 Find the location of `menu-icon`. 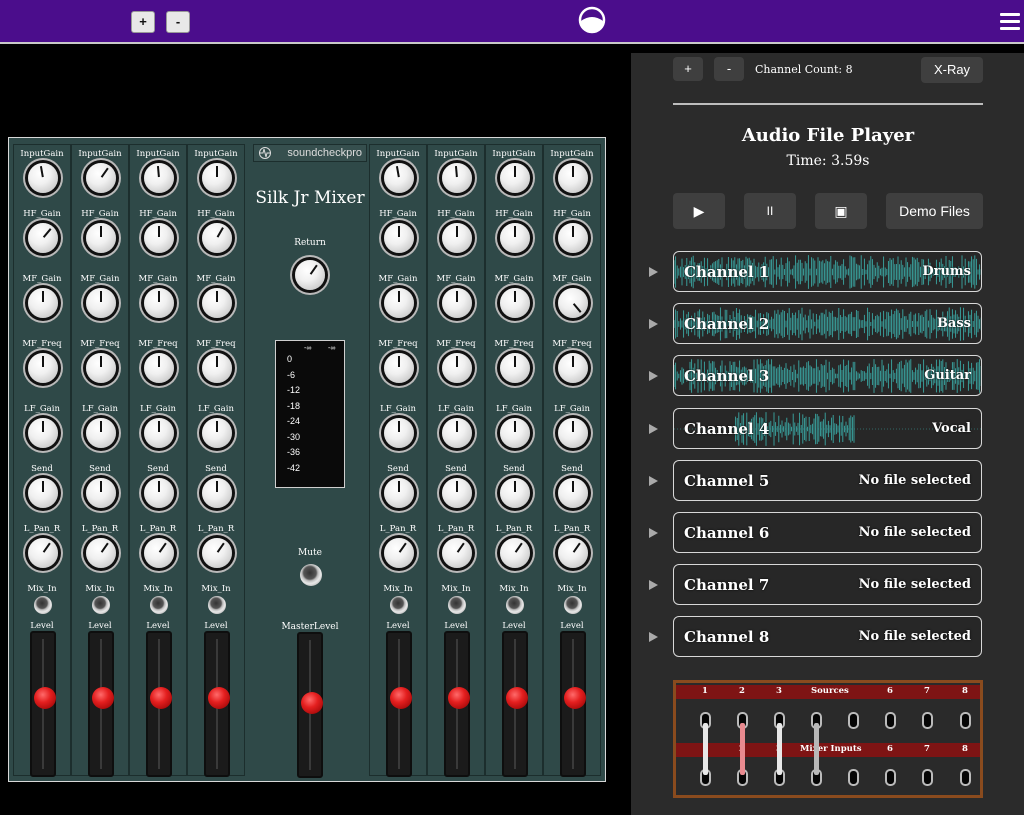

menu-icon is located at coordinates (1010, 22).